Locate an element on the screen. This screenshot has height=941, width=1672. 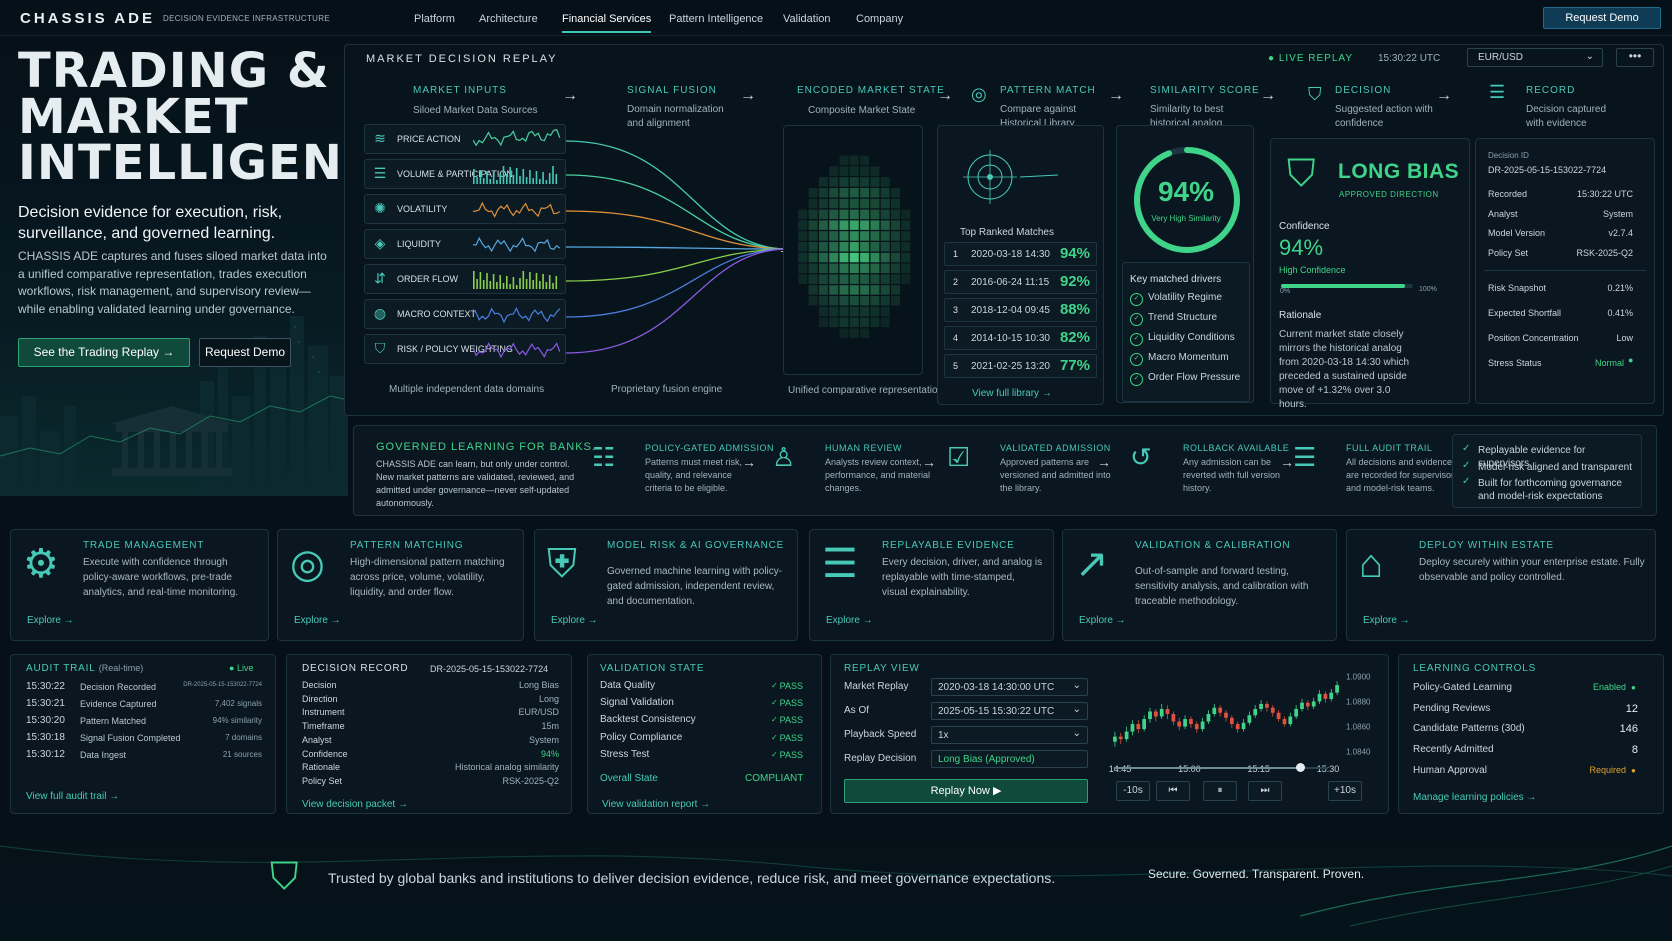
match-row: 1 2020-03-18 14:30 94% is located at coordinates (1020, 254).